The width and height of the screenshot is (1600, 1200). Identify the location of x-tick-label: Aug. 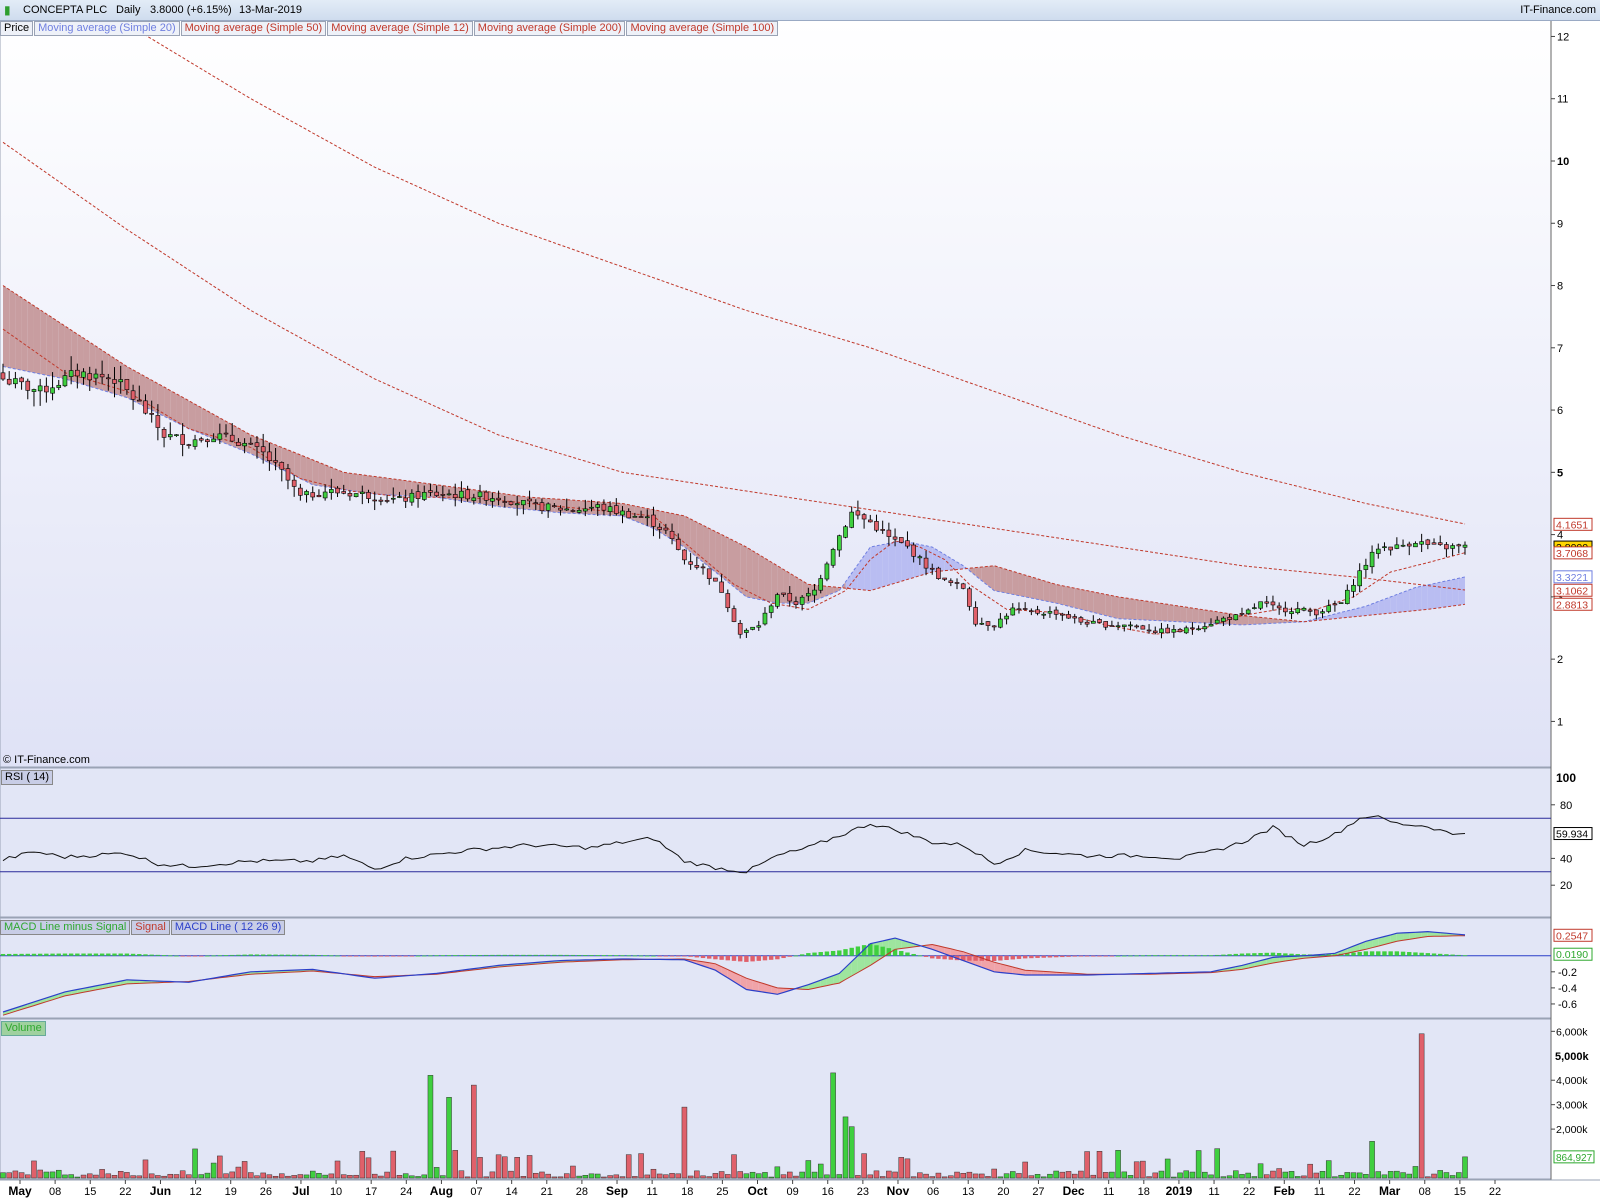
(441, 1191).